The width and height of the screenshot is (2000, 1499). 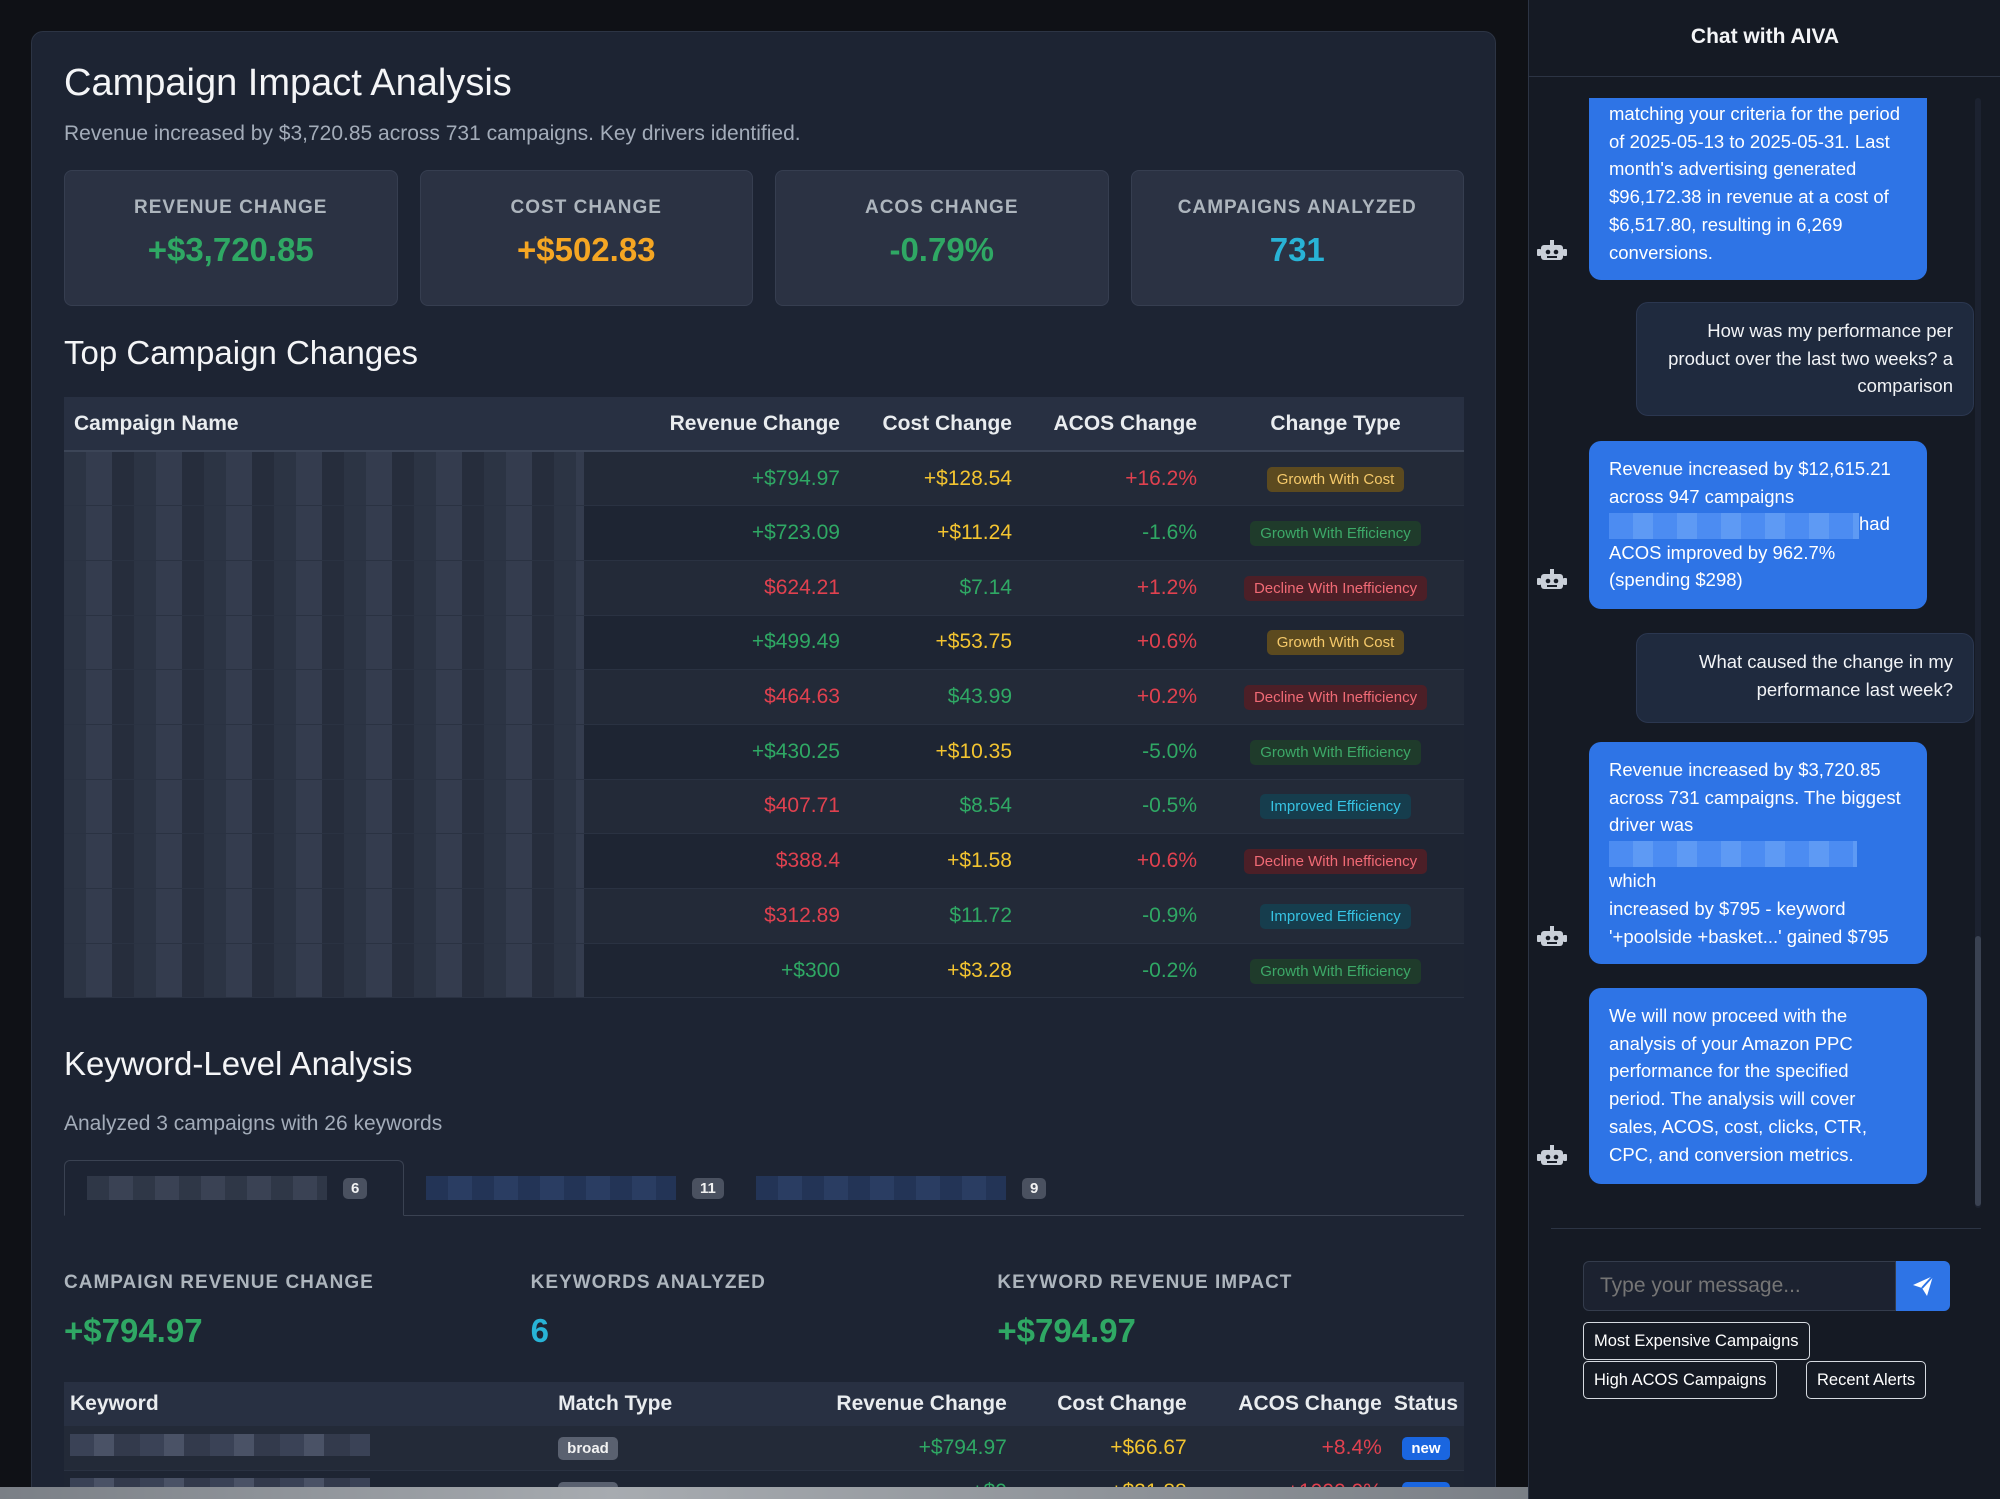 I want to click on page-title: Campaign Impact Analysis, so click(x=288, y=83).